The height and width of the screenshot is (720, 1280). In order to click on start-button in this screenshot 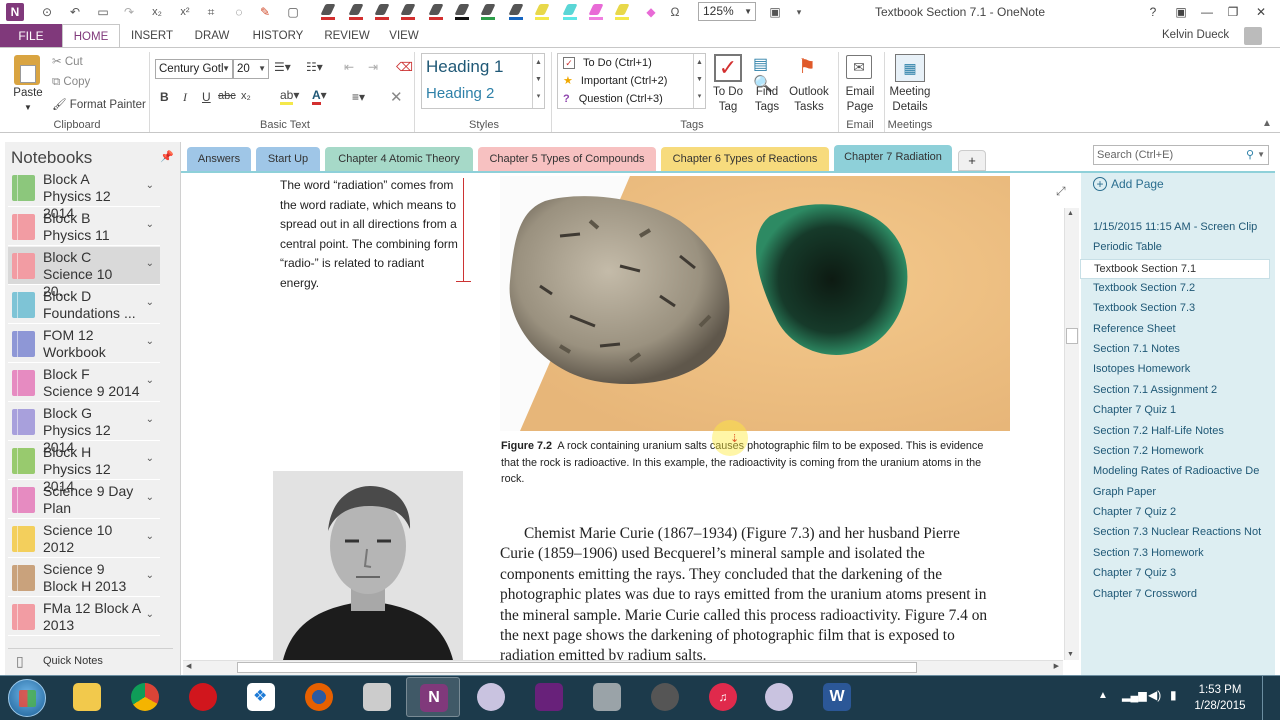, I will do `click(27, 698)`.